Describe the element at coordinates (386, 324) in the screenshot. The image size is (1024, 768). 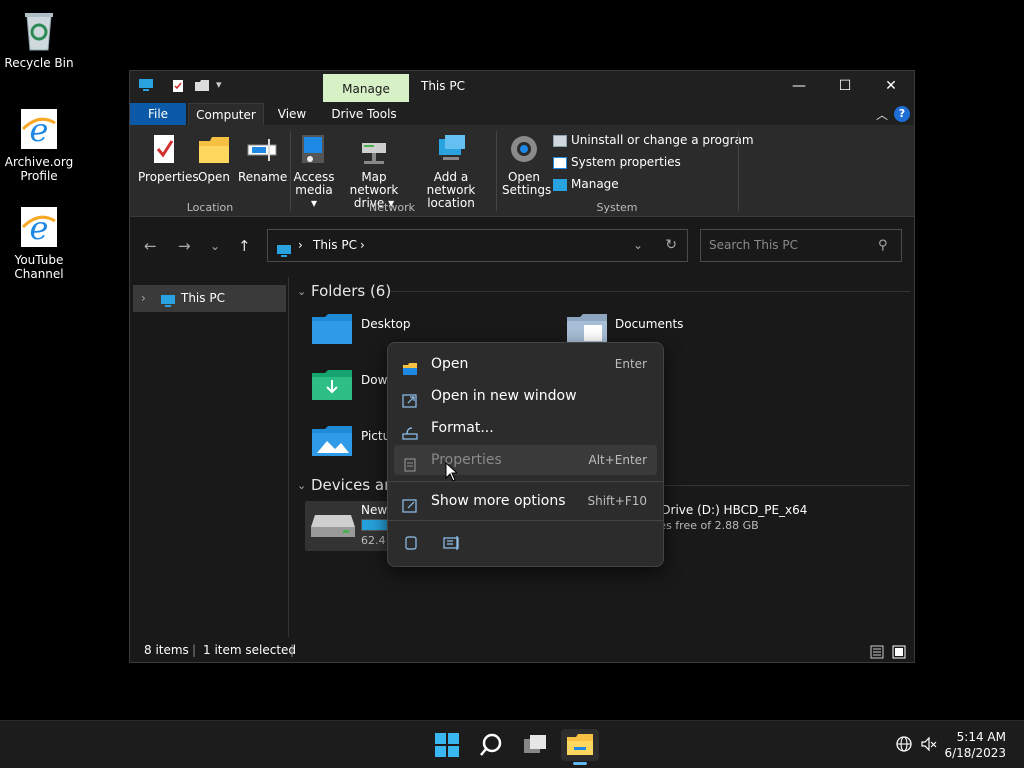
I see `folder-label: Desktop` at that location.